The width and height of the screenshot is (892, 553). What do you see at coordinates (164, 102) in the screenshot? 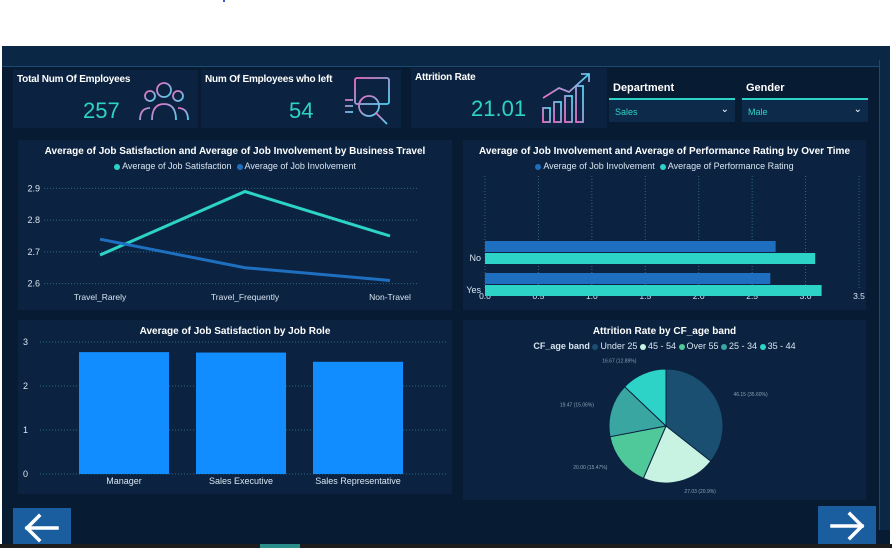
I see `people-icon` at bounding box center [164, 102].